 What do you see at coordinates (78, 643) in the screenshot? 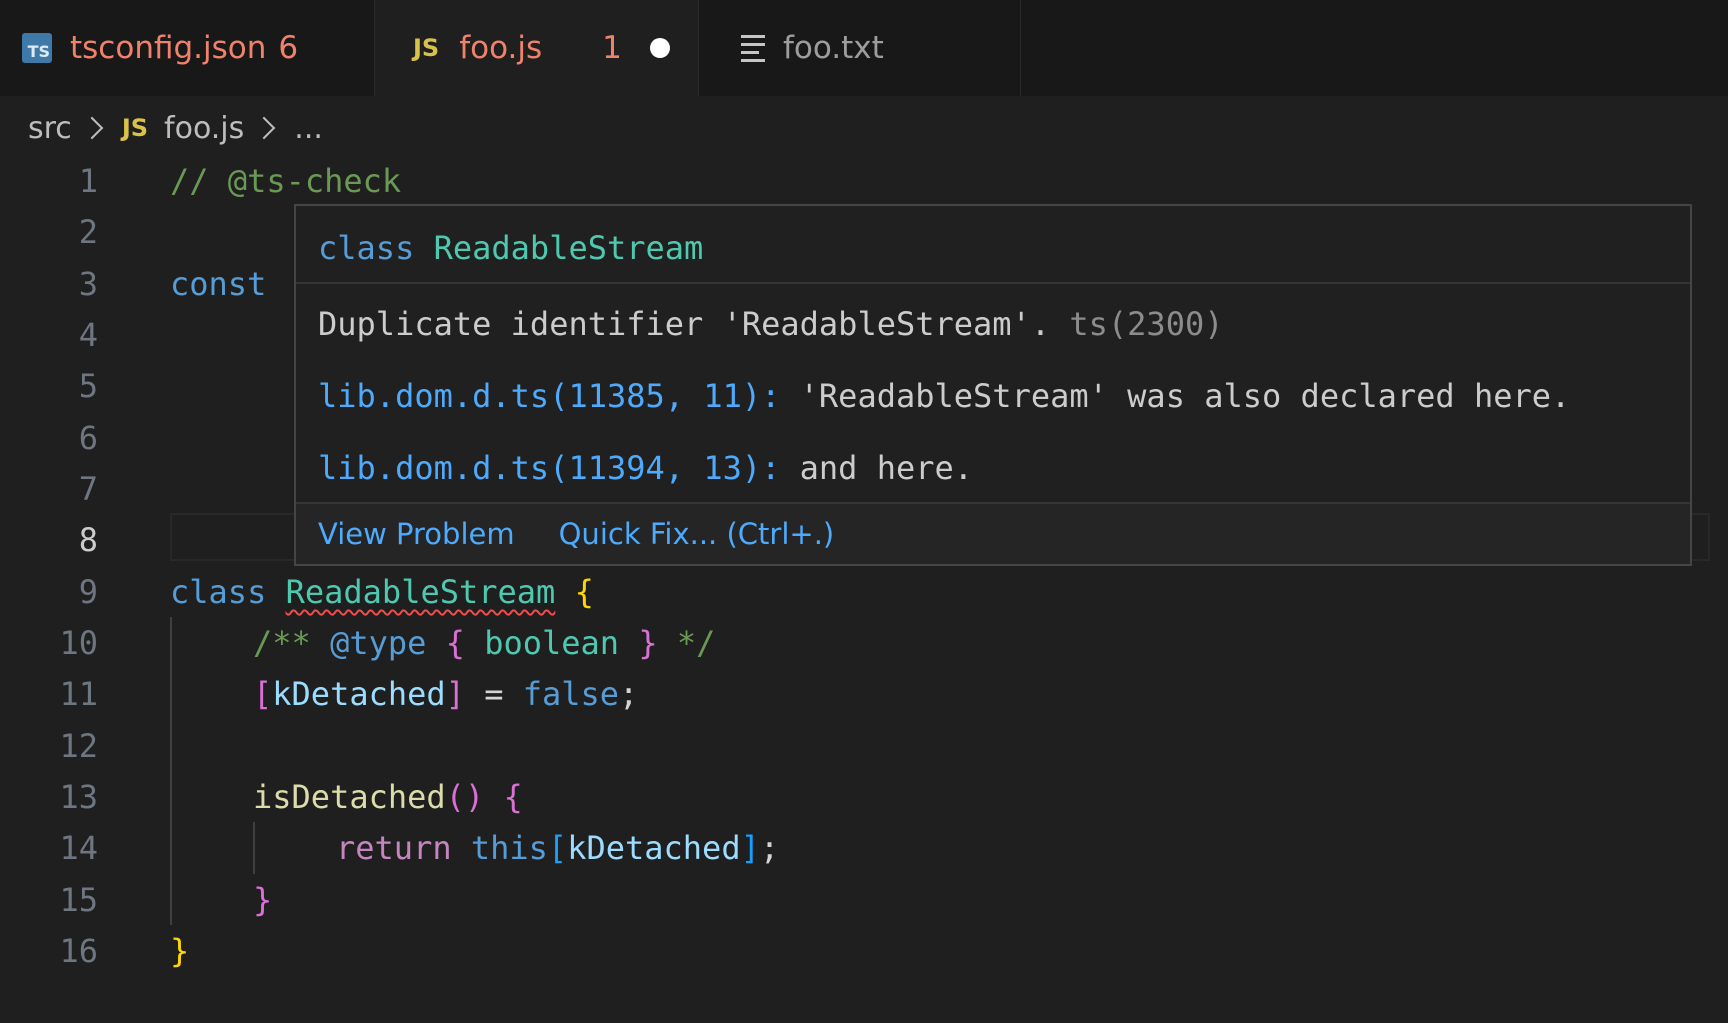
I see `line-number: 10` at bounding box center [78, 643].